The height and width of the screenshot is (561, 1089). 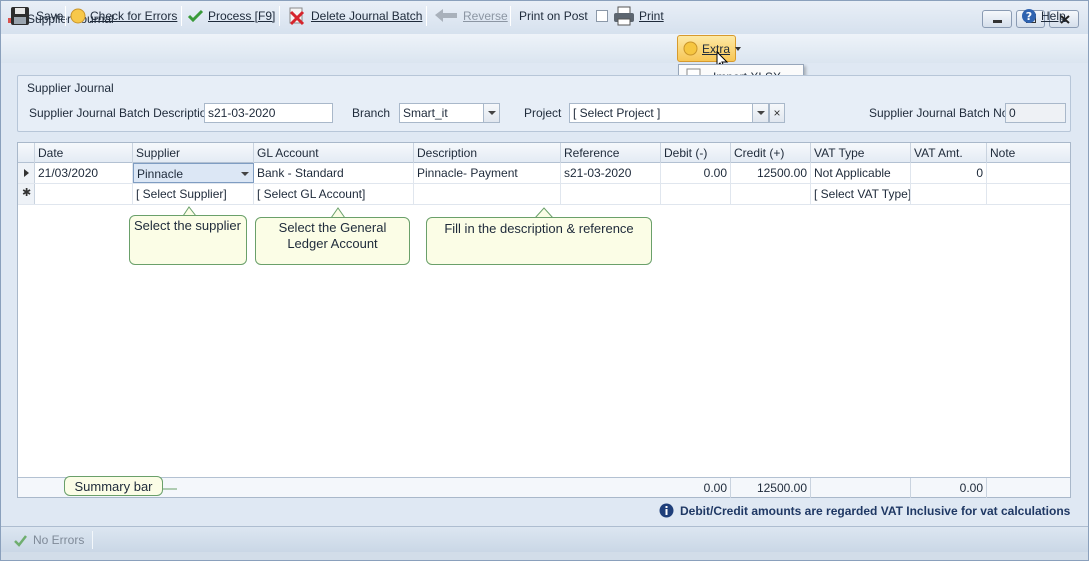 What do you see at coordinates (26, 153) in the screenshot?
I see `row-selector-header` at bounding box center [26, 153].